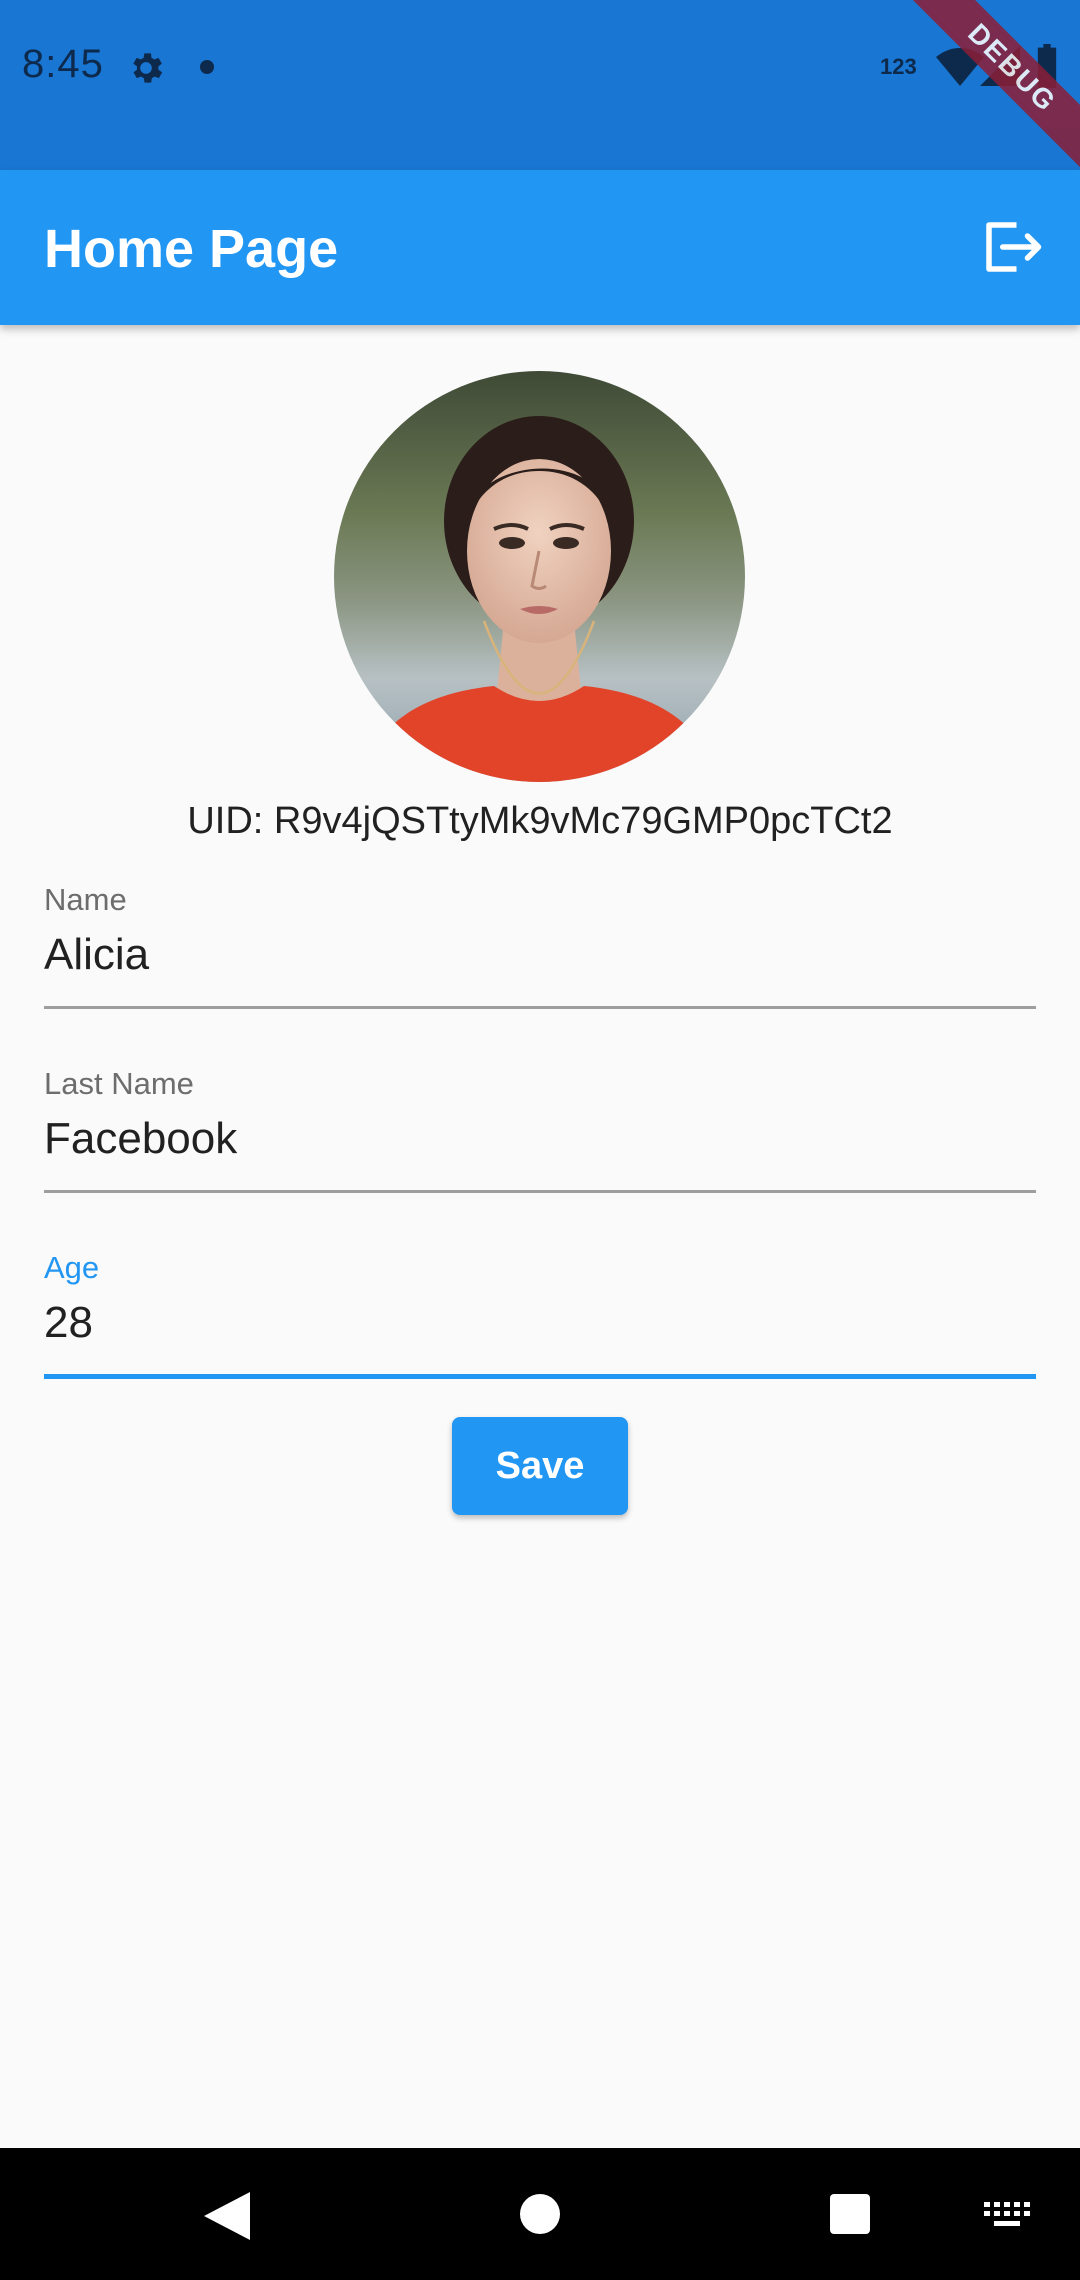 This screenshot has height=2280, width=1080. I want to click on name-input, so click(540, 955).